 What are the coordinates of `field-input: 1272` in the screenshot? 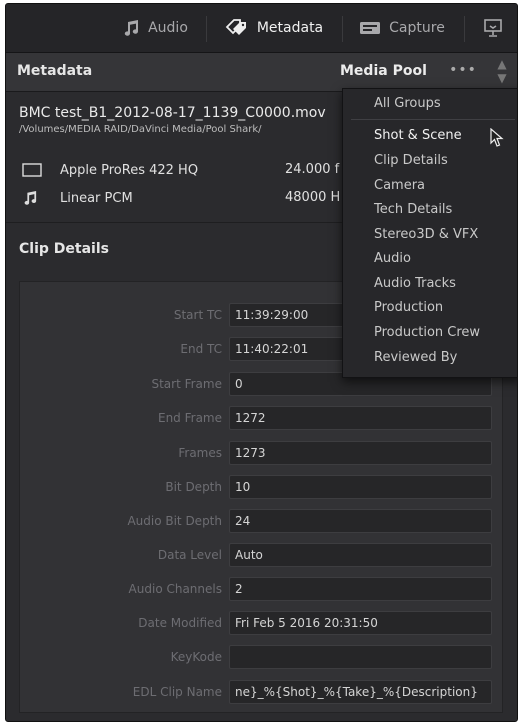 It's located at (360, 418).